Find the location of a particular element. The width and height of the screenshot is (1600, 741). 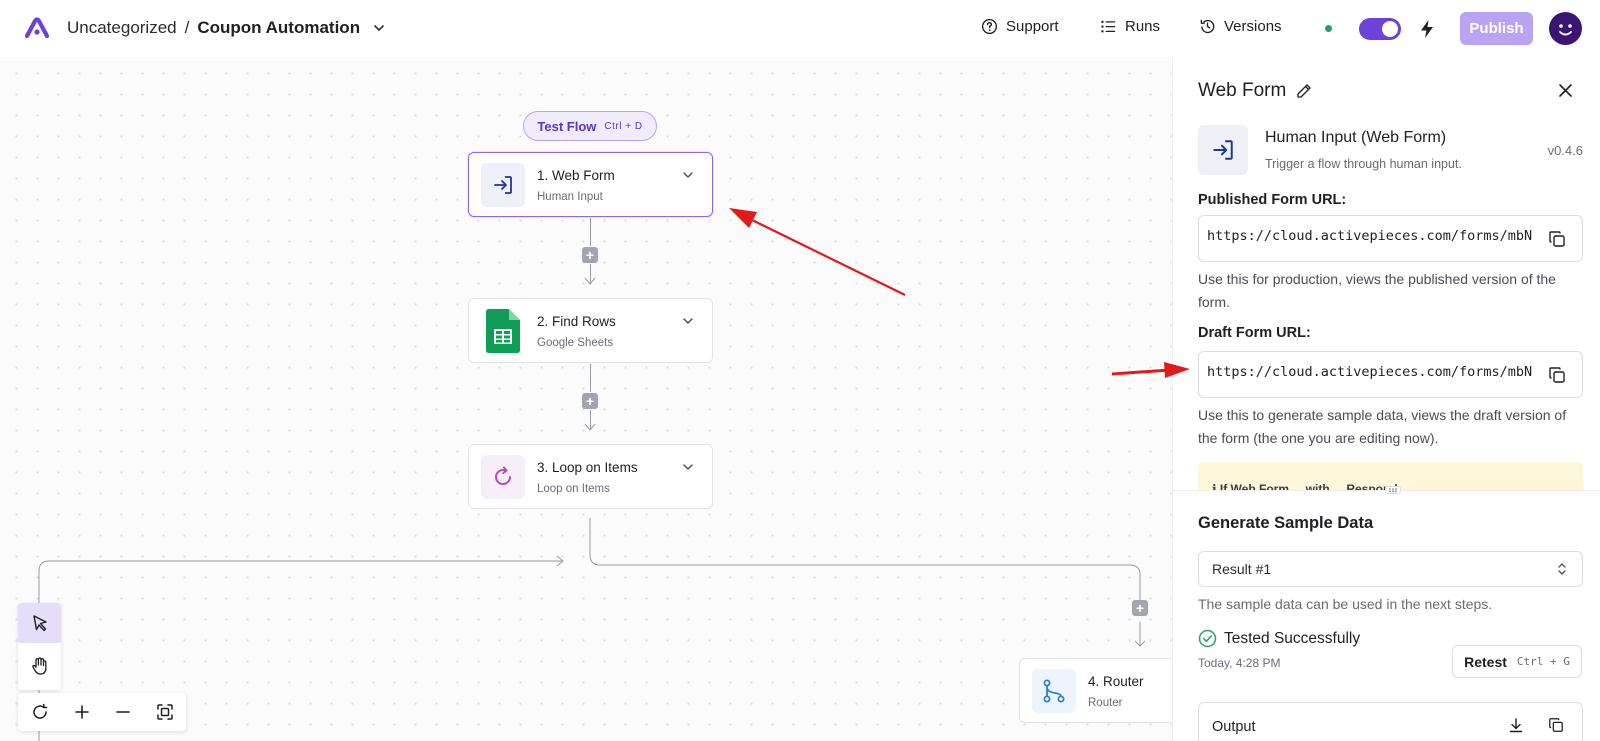

sample-result-select: Result #1 is located at coordinates (1390, 569).